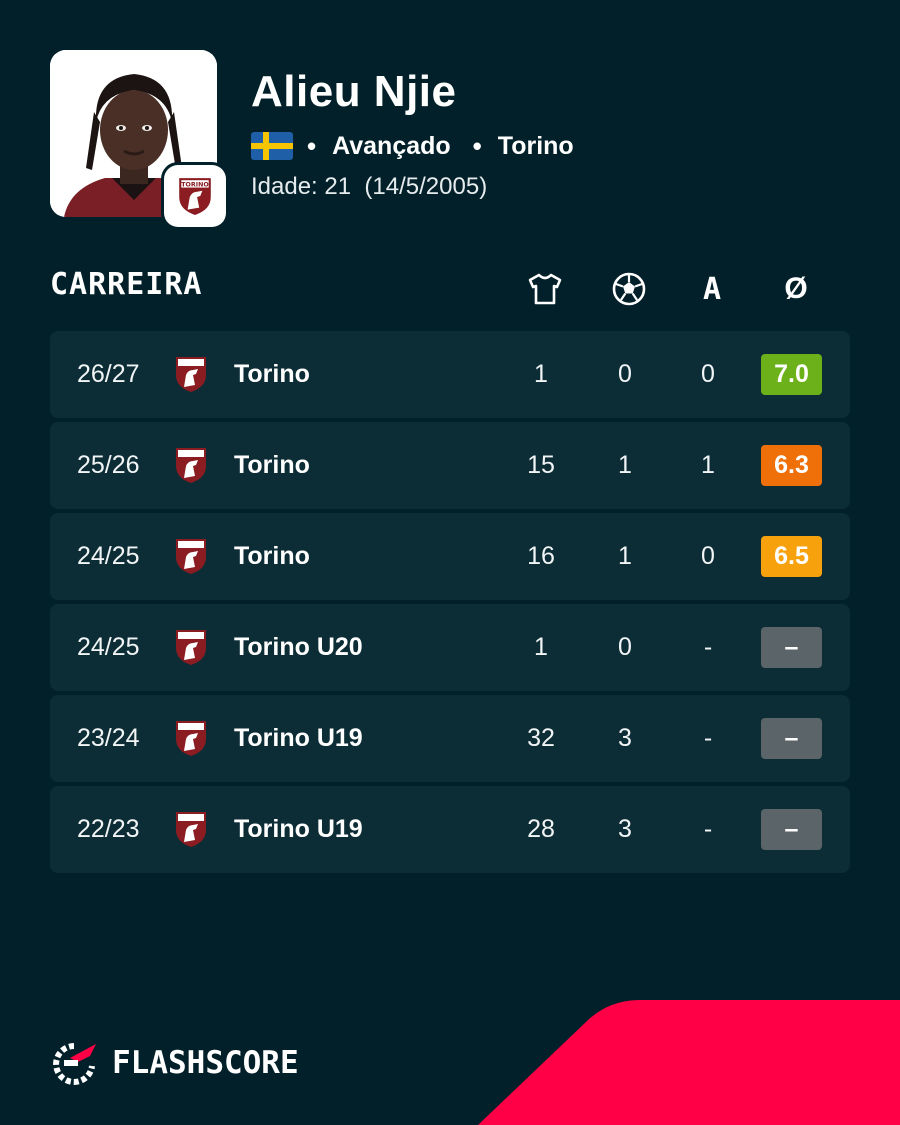 This screenshot has width=900, height=1125. What do you see at coordinates (205, 1063) in the screenshot?
I see `brand-name: FLASHSCORE` at bounding box center [205, 1063].